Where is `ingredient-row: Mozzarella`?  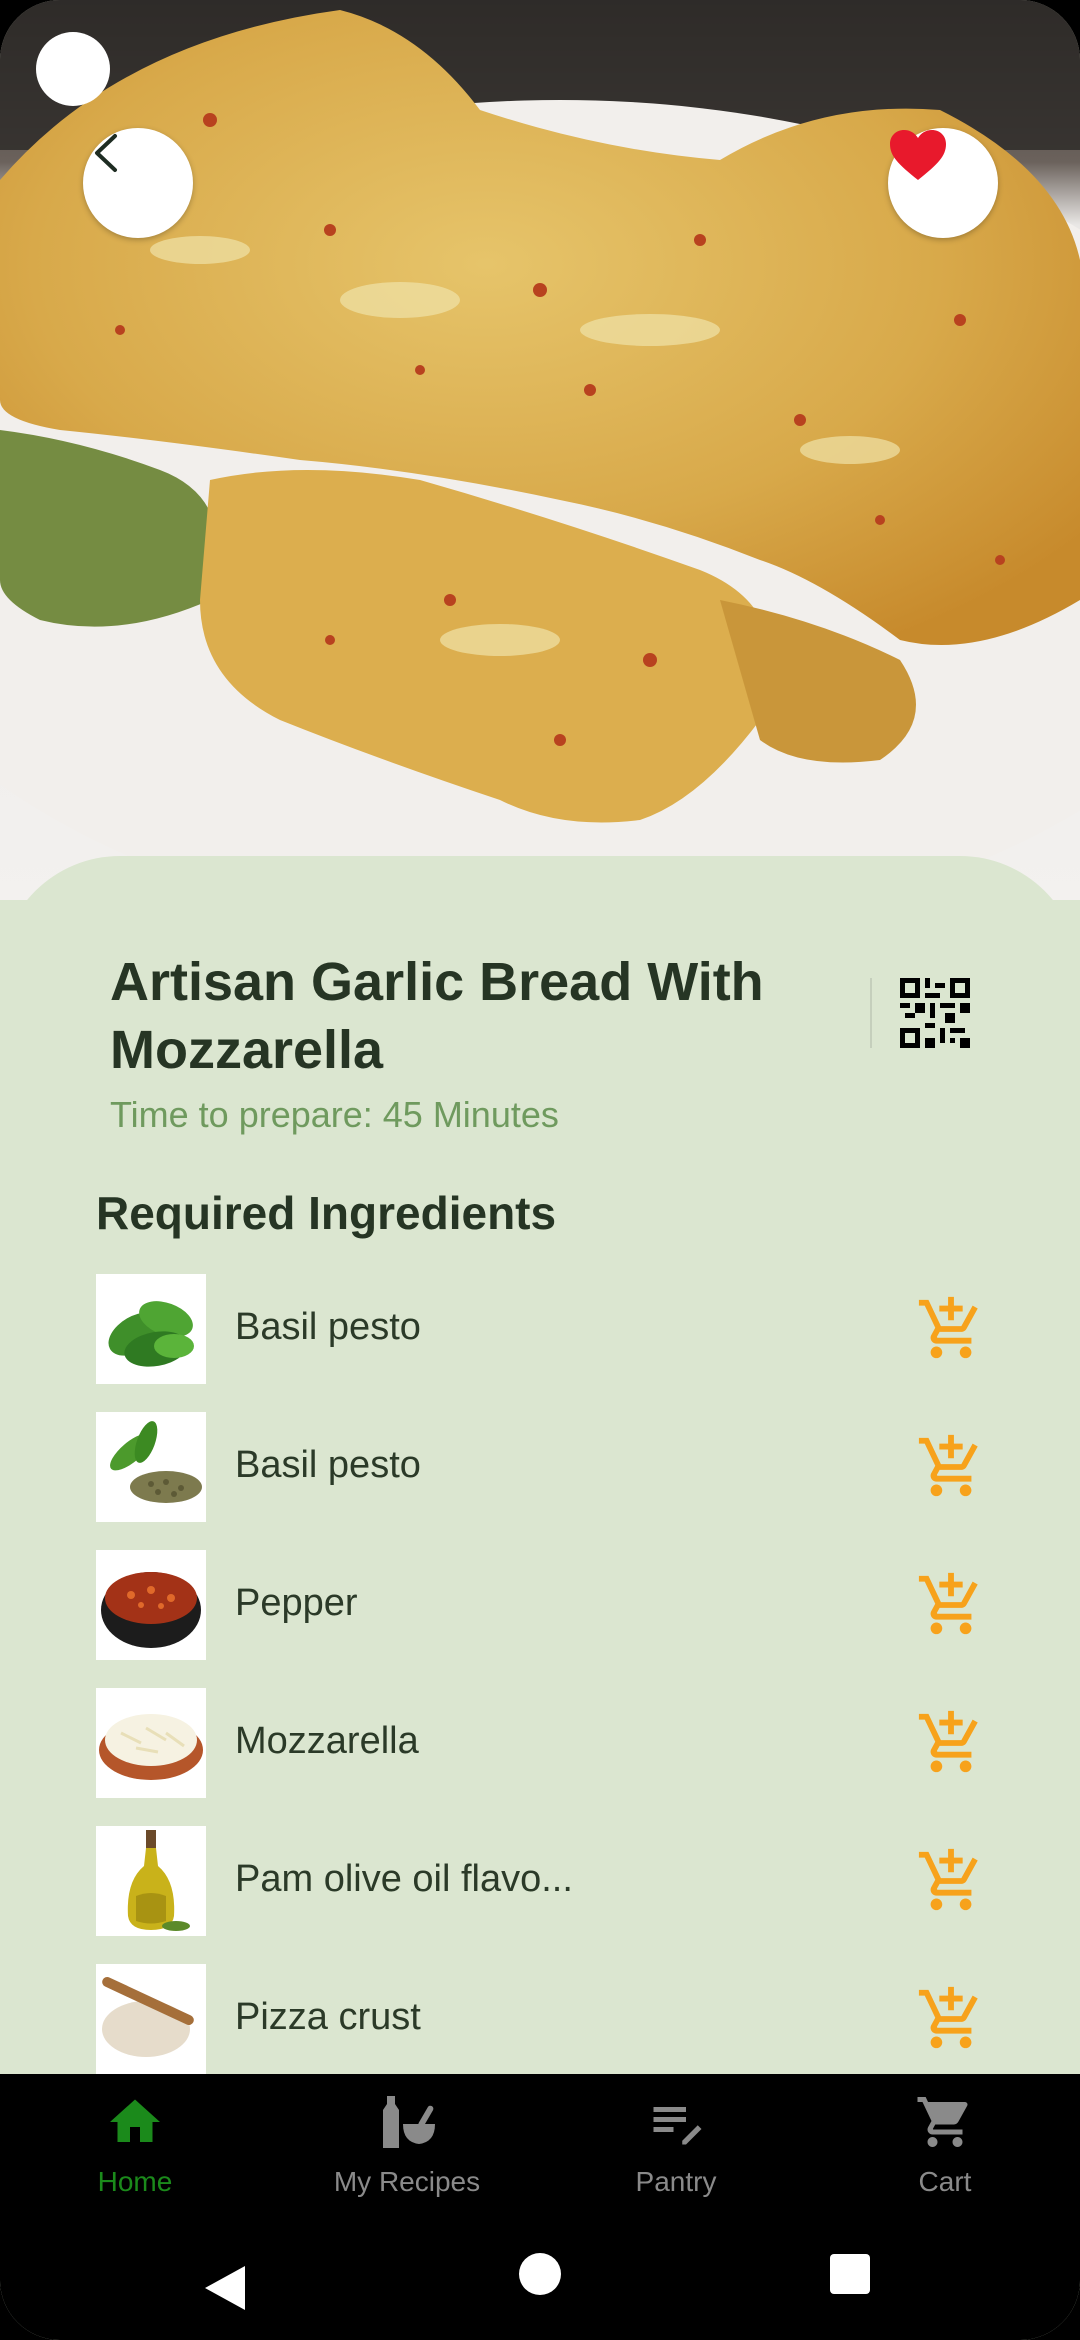
ingredient-row: Mozzarella is located at coordinates (541, 1743).